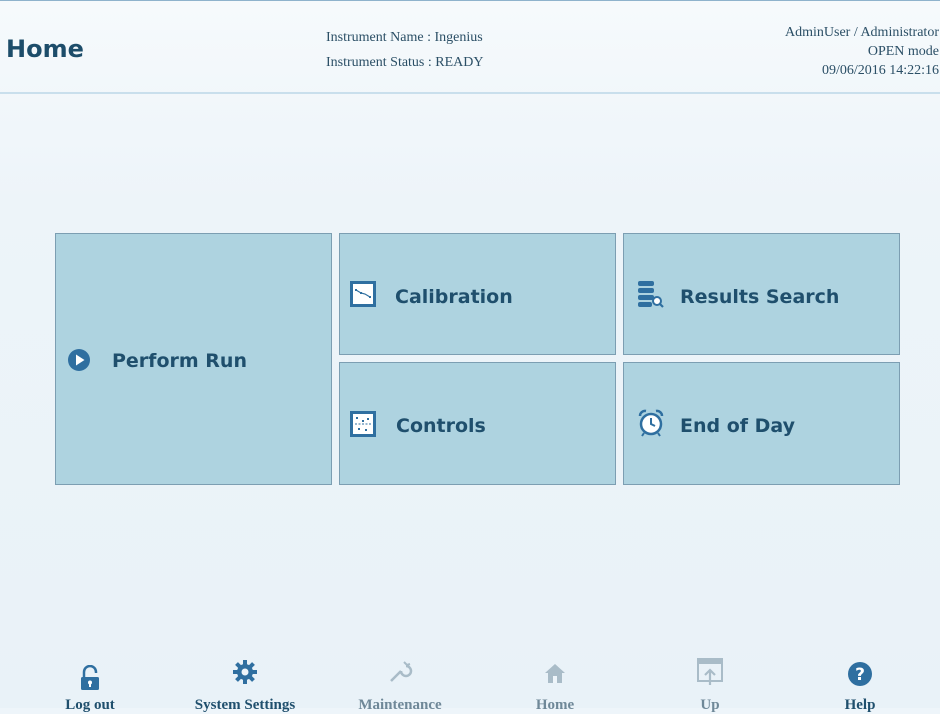 This screenshot has height=714, width=940. I want to click on logout-label: Log out, so click(90, 705).